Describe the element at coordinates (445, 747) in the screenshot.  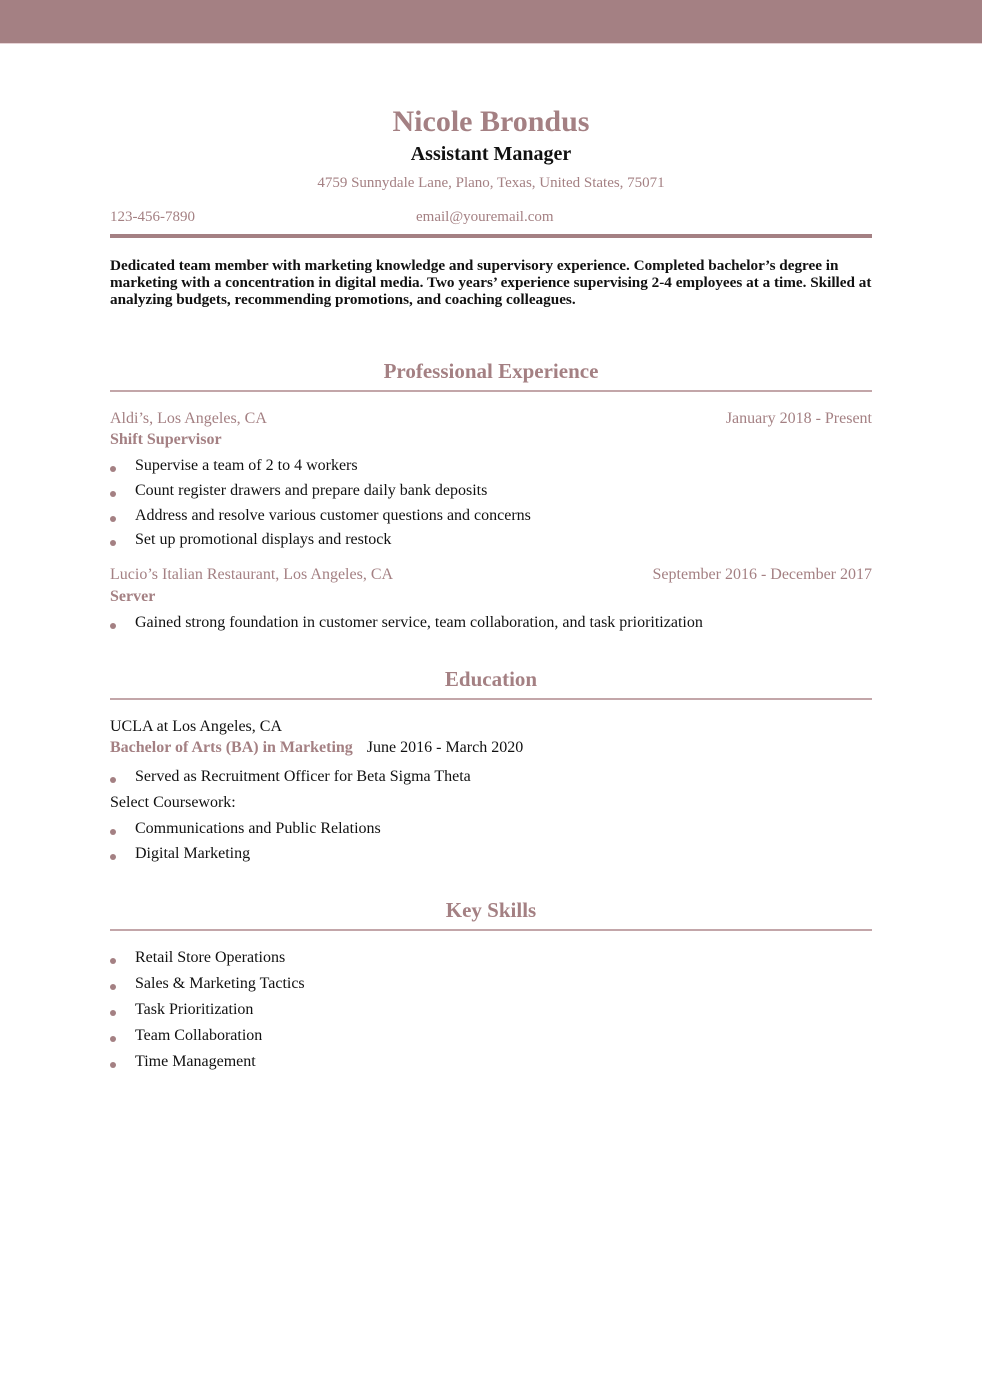
I see `degree-dates: June 2016 - March 2020` at that location.